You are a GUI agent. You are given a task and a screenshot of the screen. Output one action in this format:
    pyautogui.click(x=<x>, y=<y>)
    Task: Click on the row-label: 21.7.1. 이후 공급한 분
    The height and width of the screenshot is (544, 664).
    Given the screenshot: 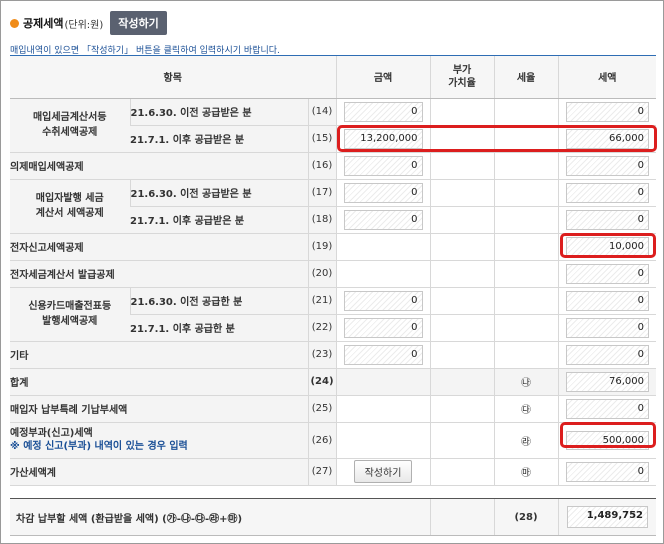 What is the action you would take?
    pyautogui.click(x=219, y=328)
    